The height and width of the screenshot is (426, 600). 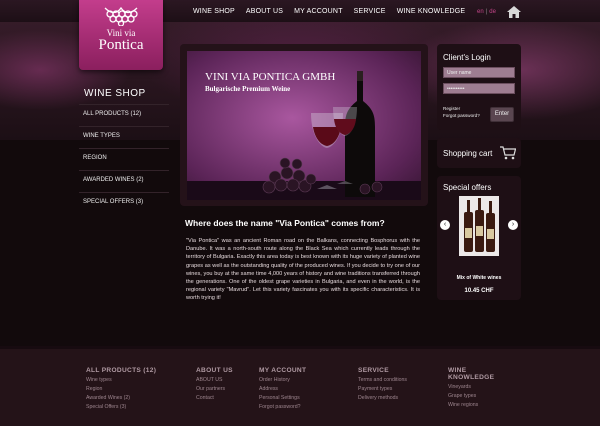 What do you see at coordinates (270, 77) in the screenshot?
I see `hero-title: VINI VIA PONTICA GMBH` at bounding box center [270, 77].